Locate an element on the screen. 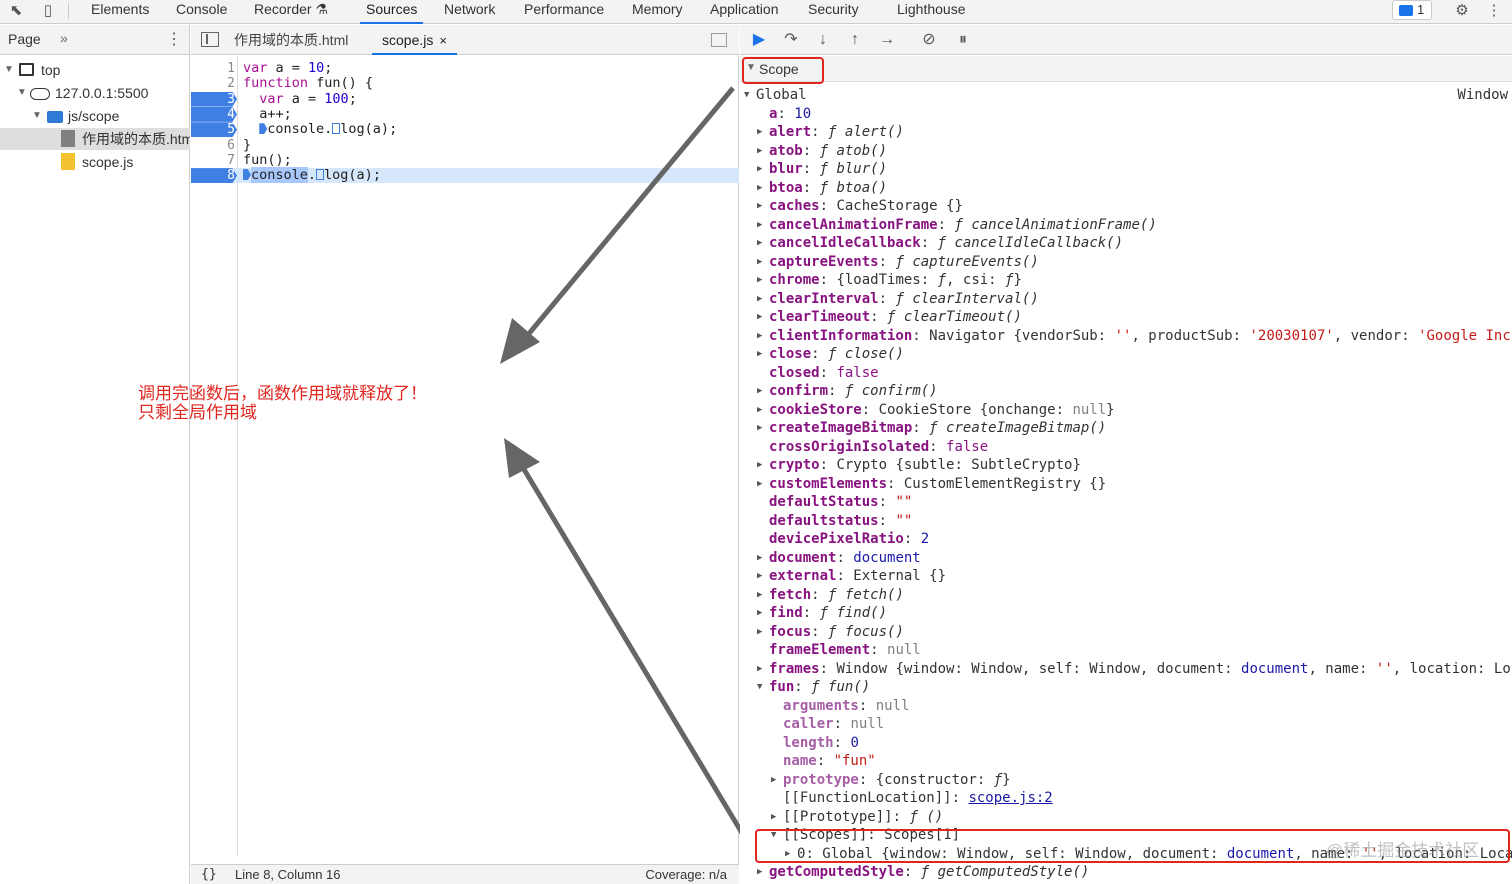  line-number: 3 is located at coordinates (213, 99).